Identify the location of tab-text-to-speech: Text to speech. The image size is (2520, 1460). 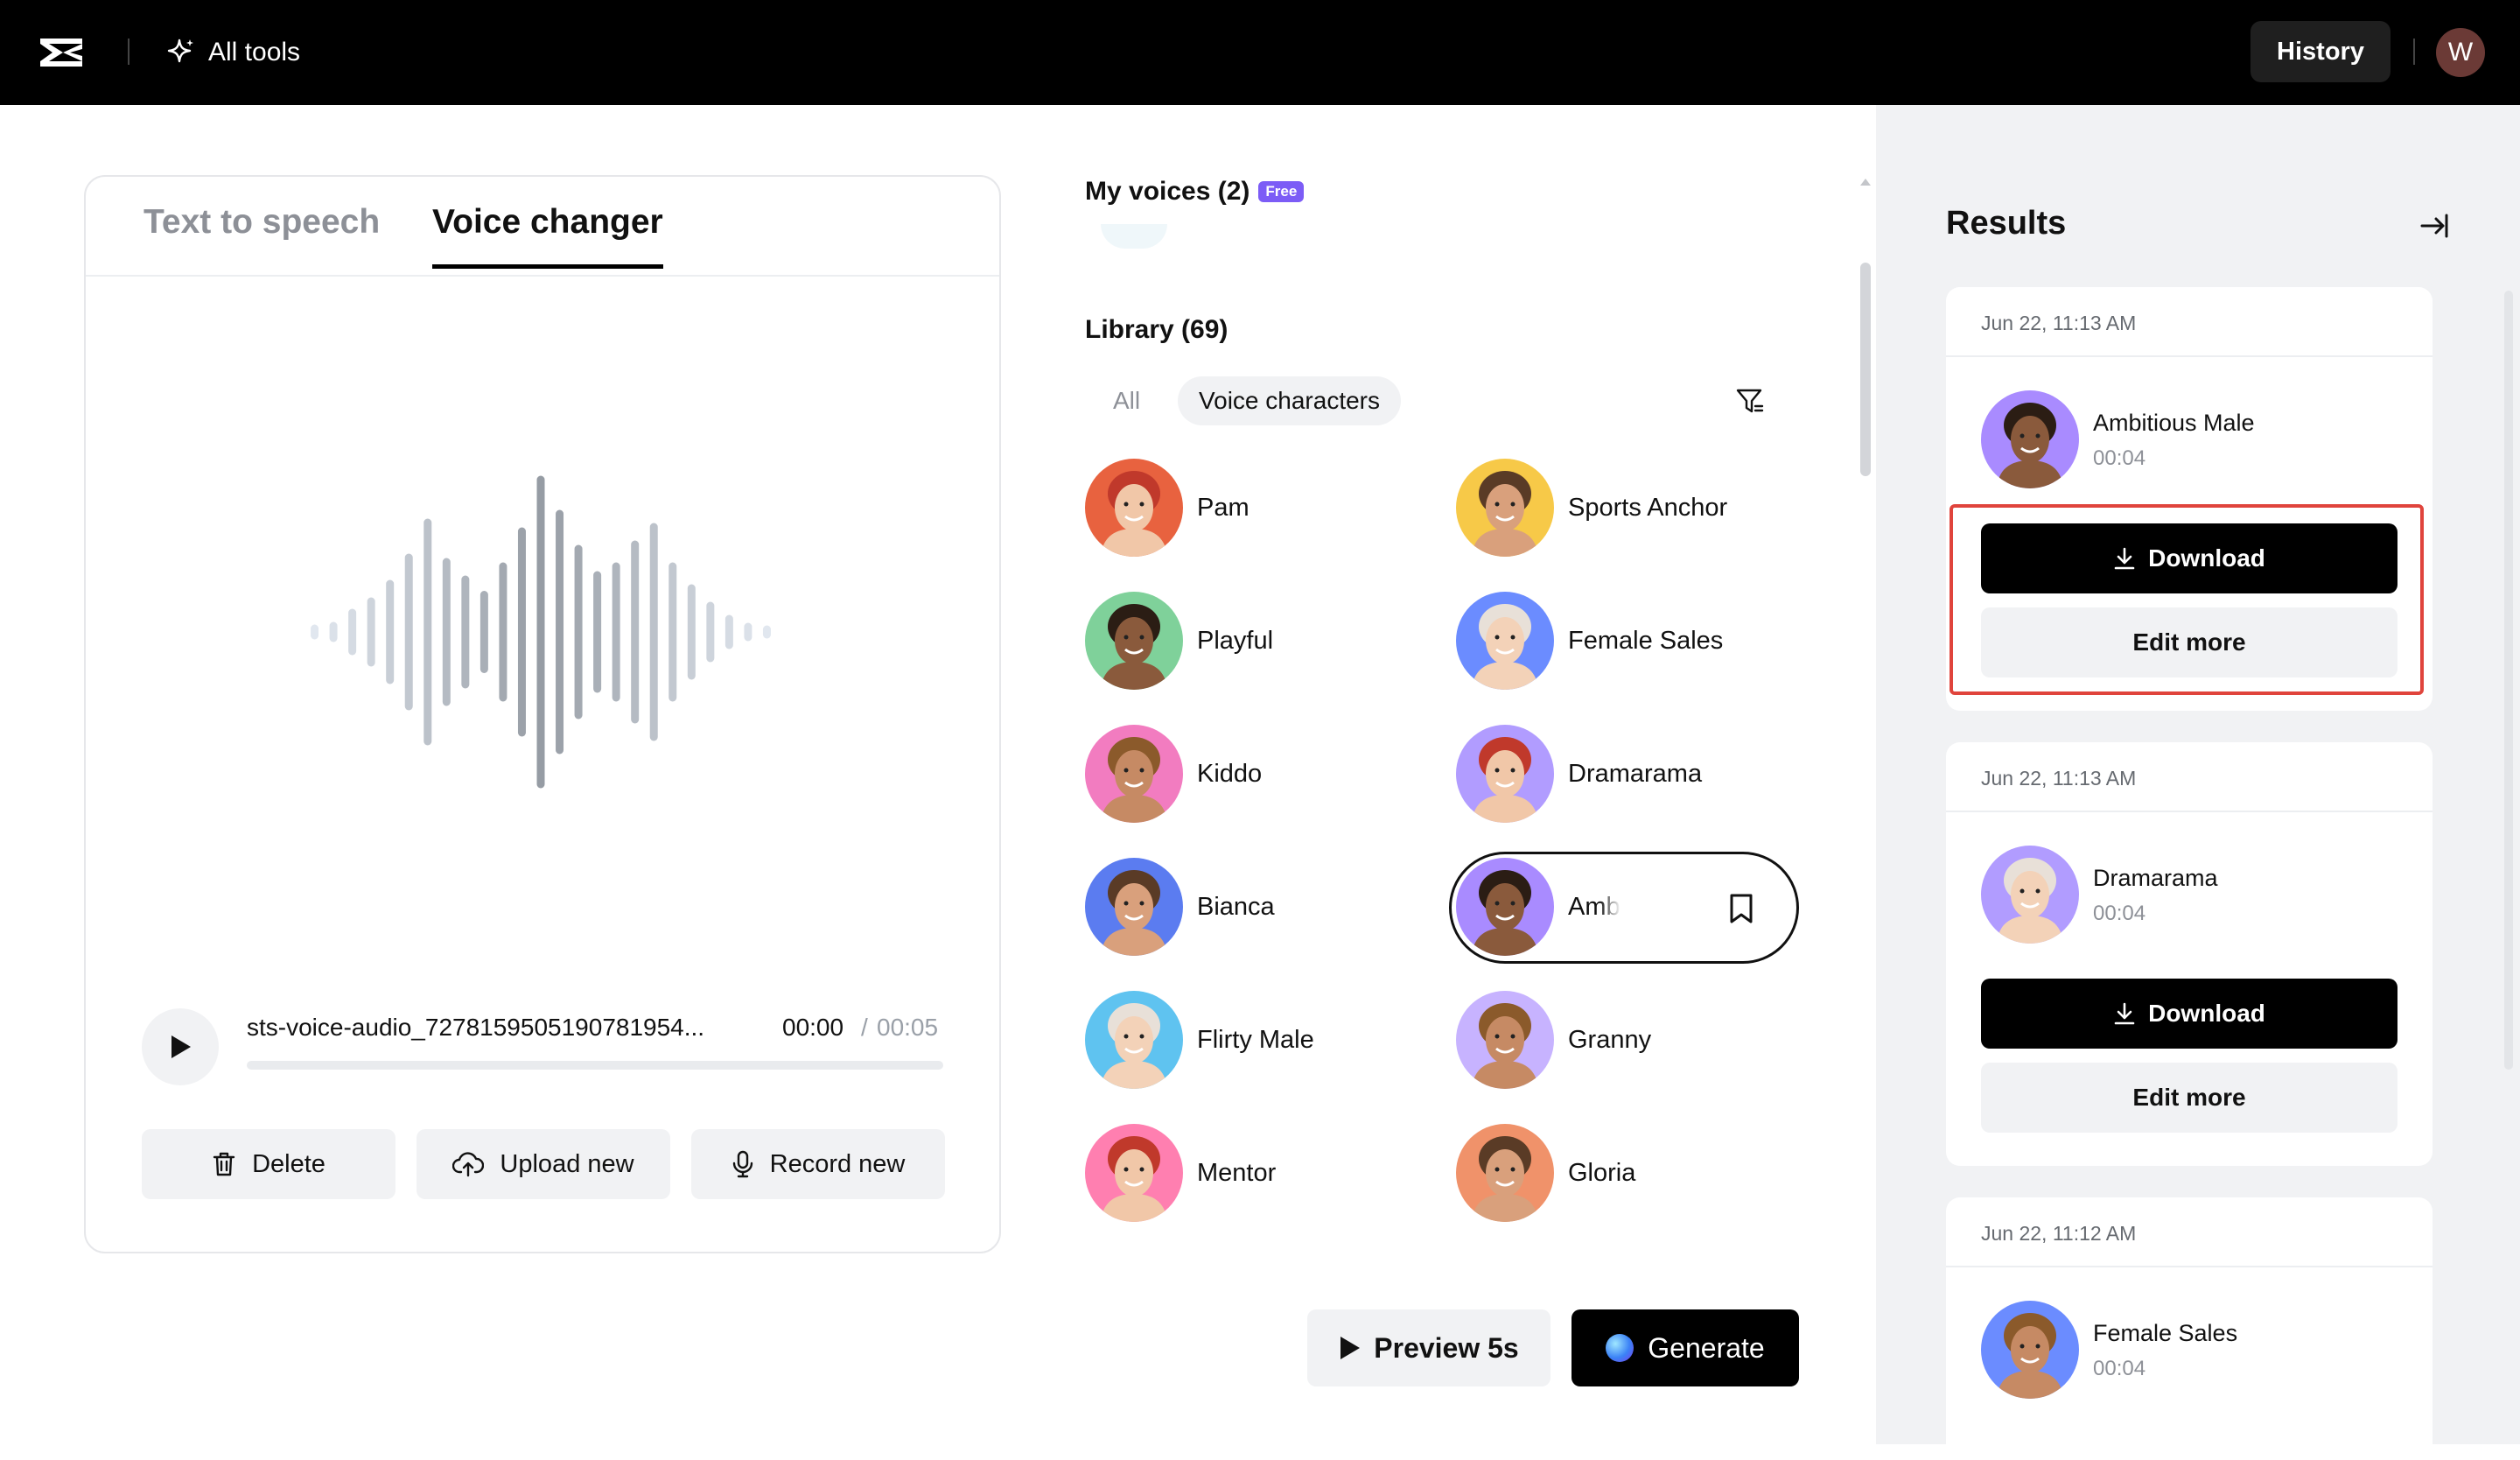
(262, 222).